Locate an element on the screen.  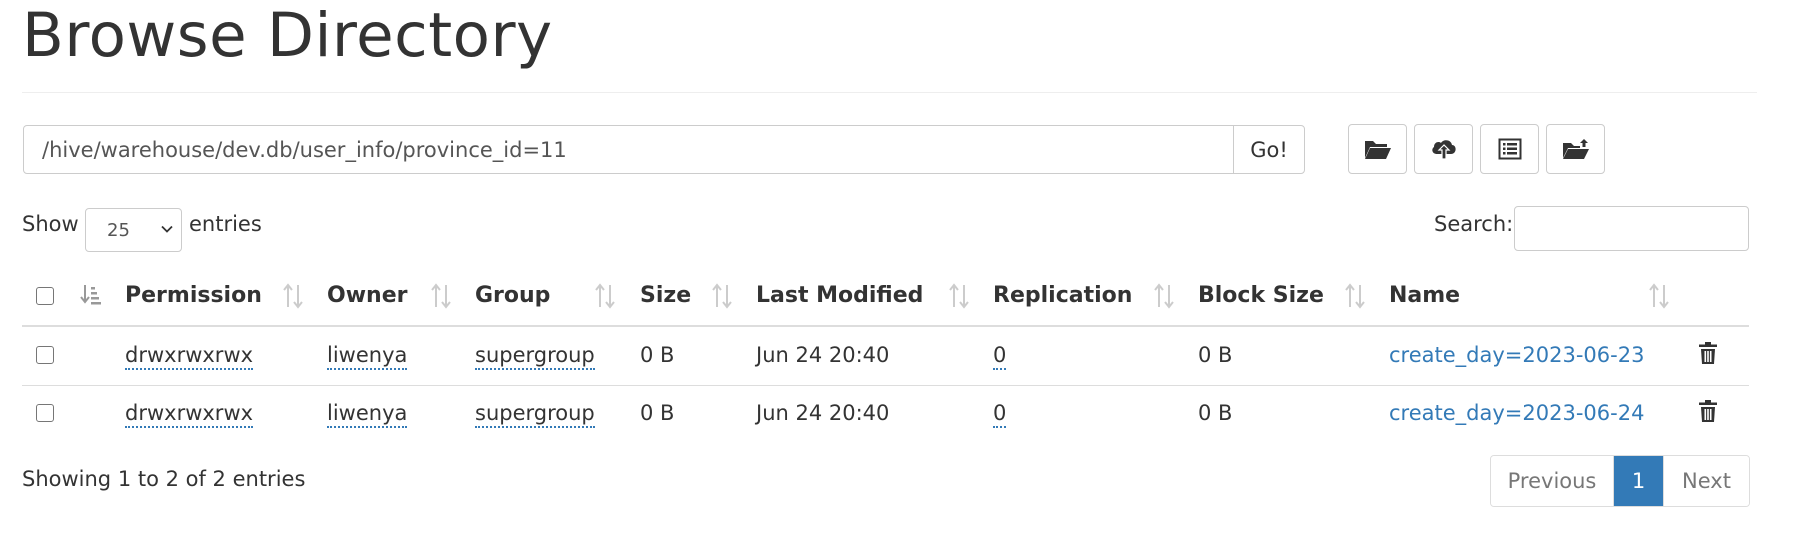
row-name-link: create_day=2023-06-24 is located at coordinates (1516, 413).